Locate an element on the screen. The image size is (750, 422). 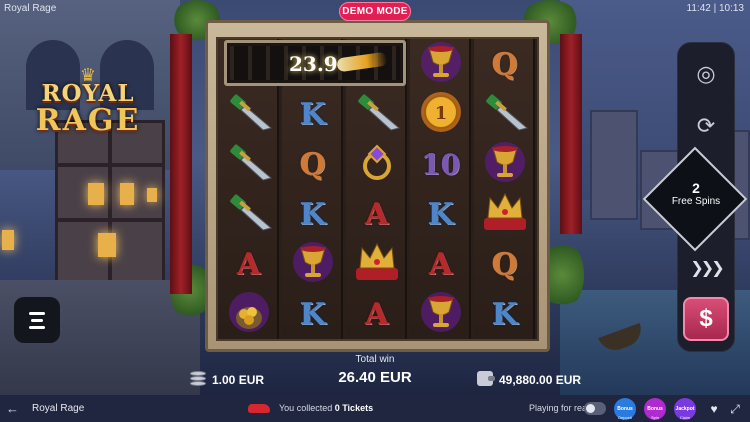
game-logo: ♛ ROYAL RAGE is located at coordinates (88, 103).